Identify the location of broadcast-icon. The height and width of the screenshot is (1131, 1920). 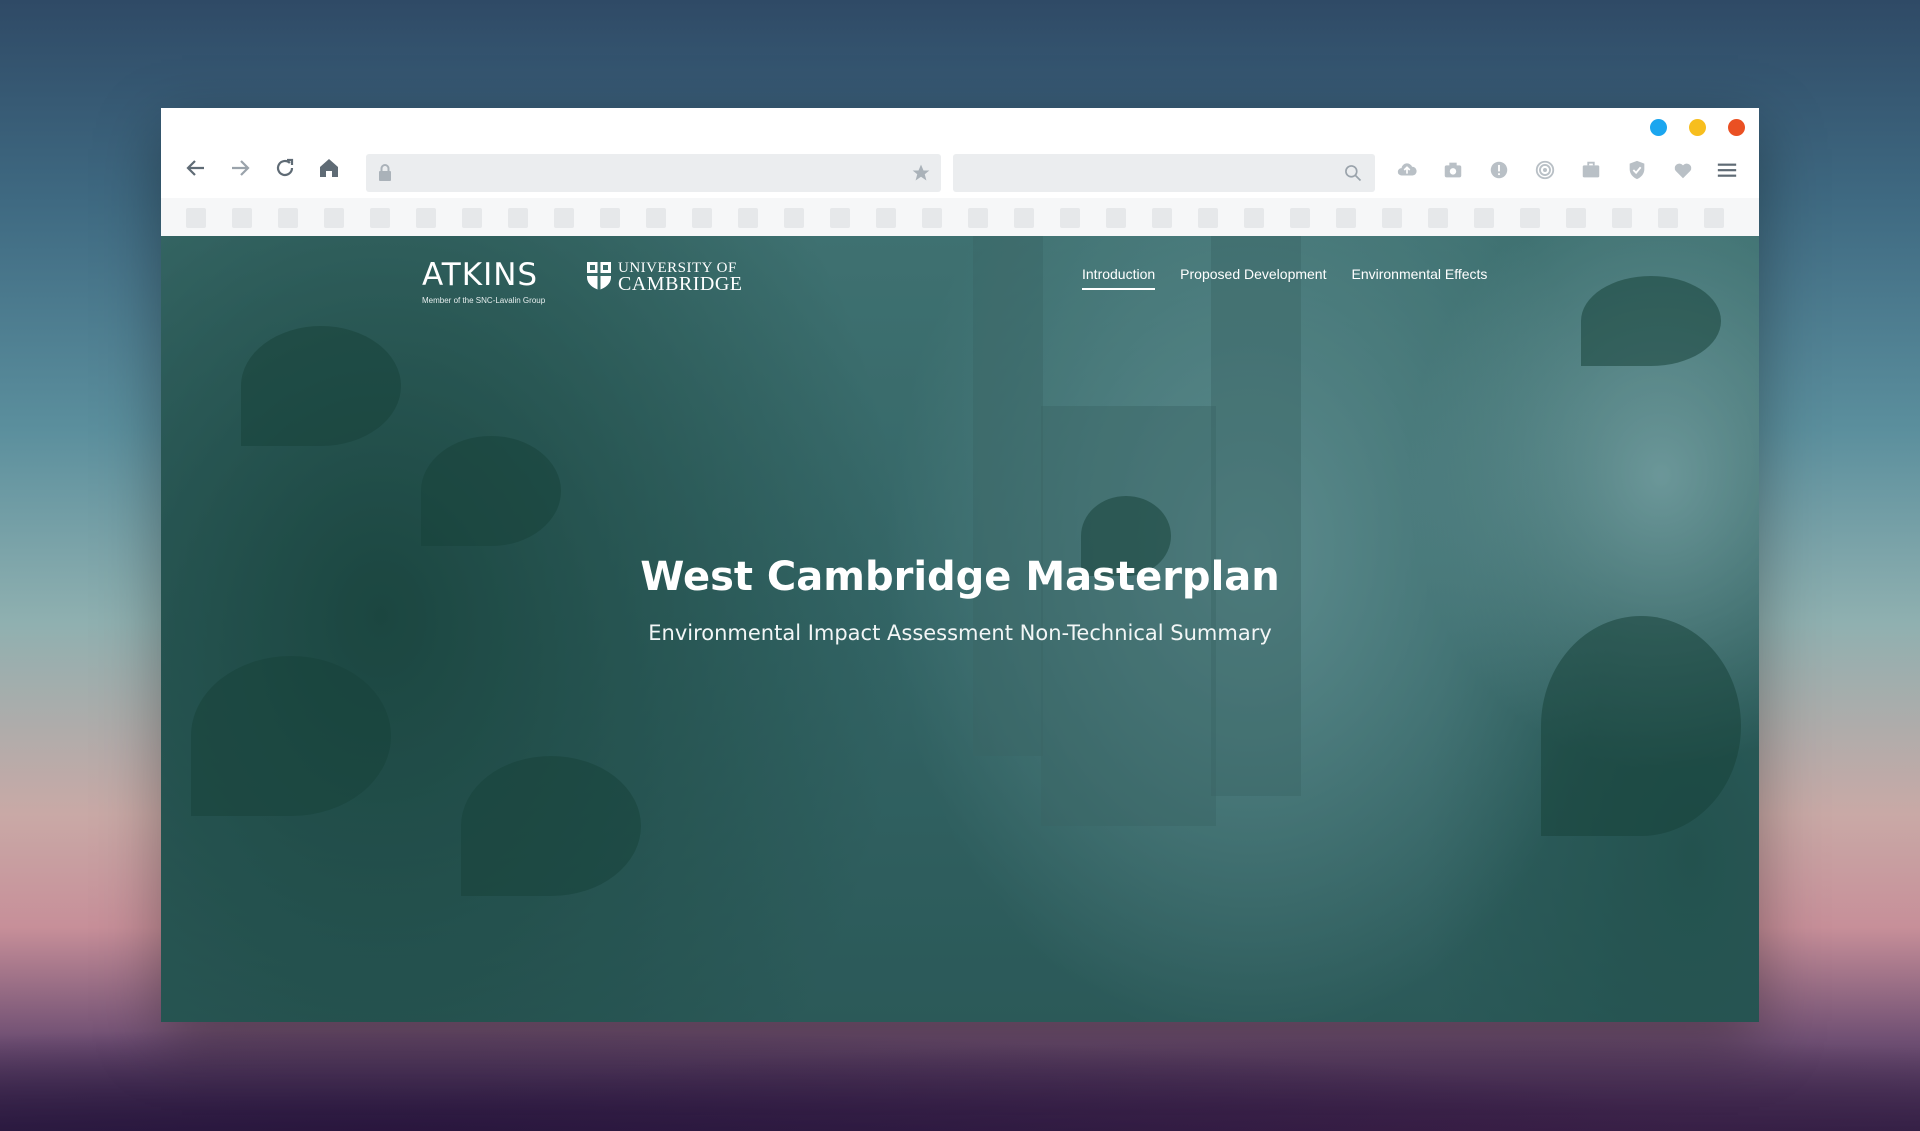
(1545, 170).